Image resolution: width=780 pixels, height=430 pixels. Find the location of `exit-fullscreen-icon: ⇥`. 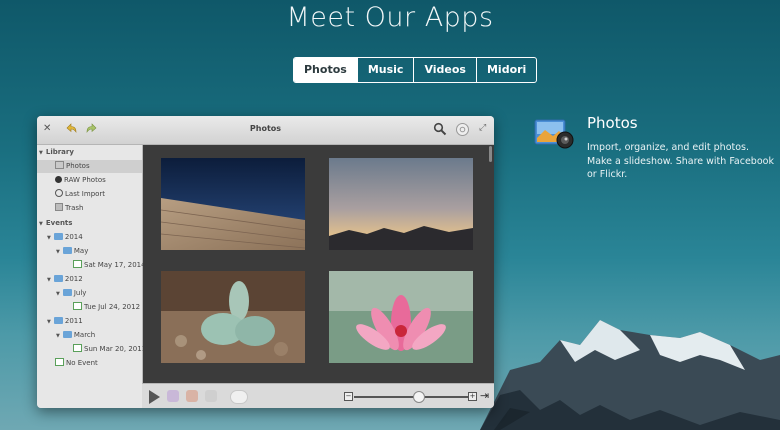

exit-fullscreen-icon: ⇥ is located at coordinates (484, 395).